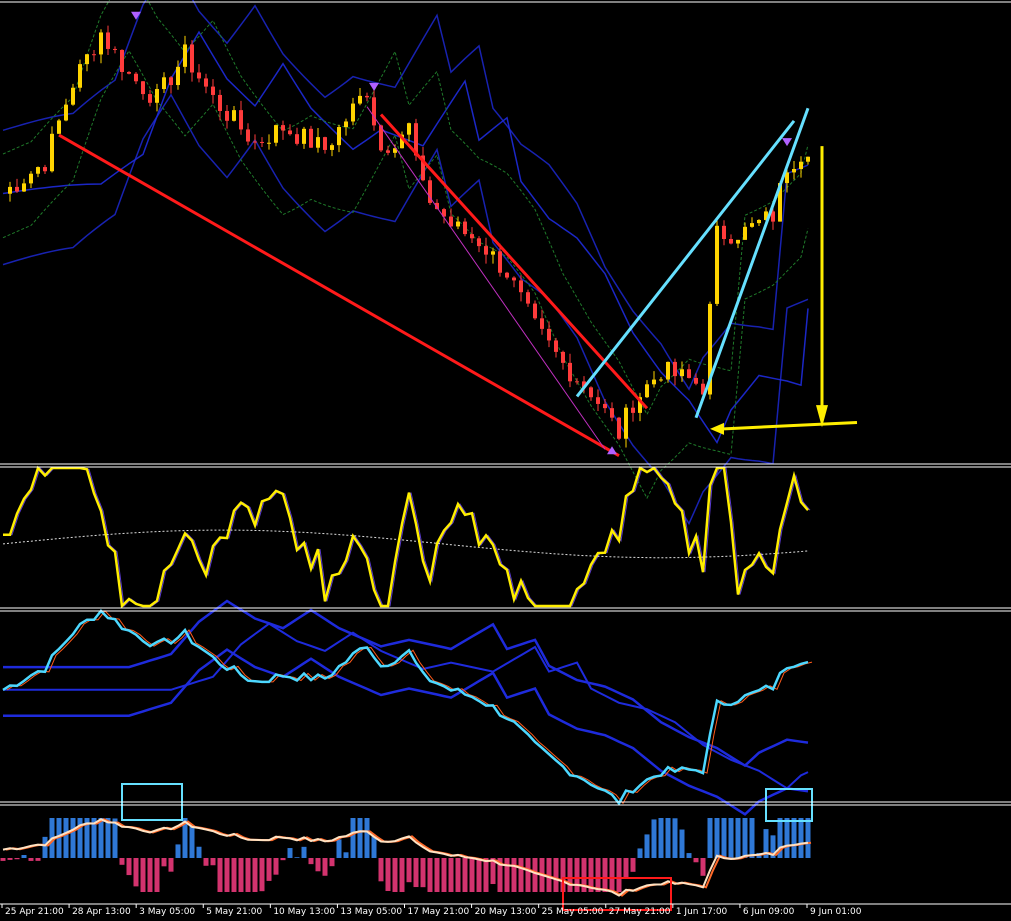  What do you see at coordinates (371, 912) in the screenshot?
I see `x-tick-label: 13 May 05:00` at bounding box center [371, 912].